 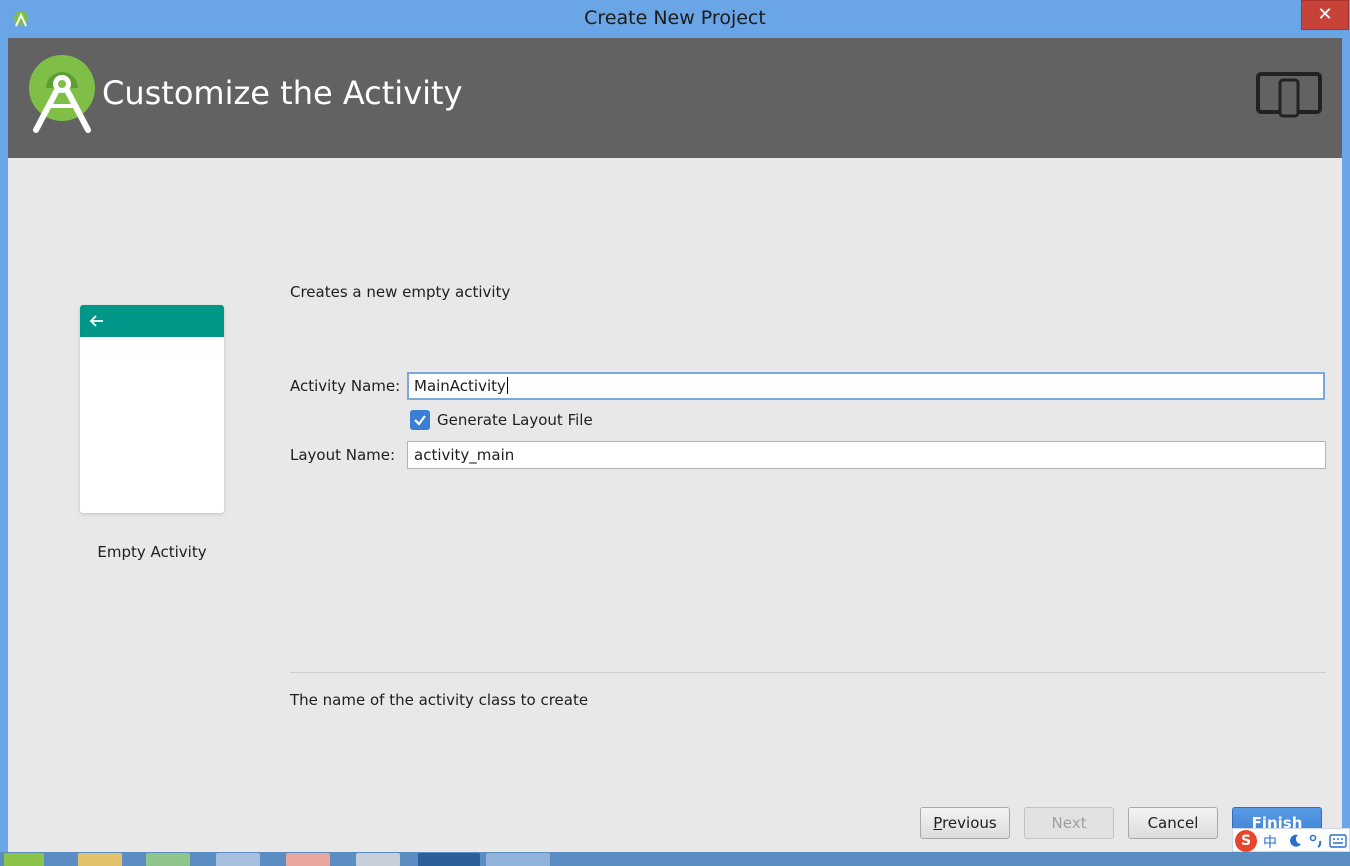 I want to click on previous-mnemonic: P, so click(x=938, y=823).